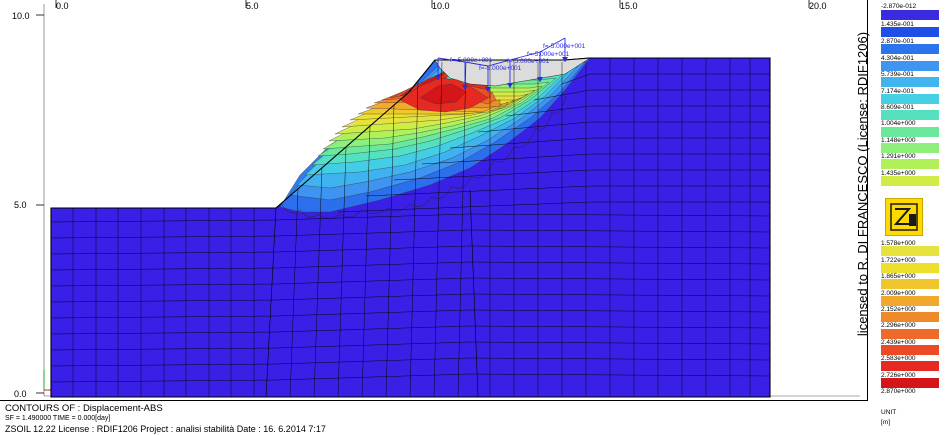 The height and width of the screenshot is (435, 945). Describe the element at coordinates (58, 418) in the screenshot. I see `sf-time-line: SF = 1.490000 TIME = 0.000[day]` at that location.